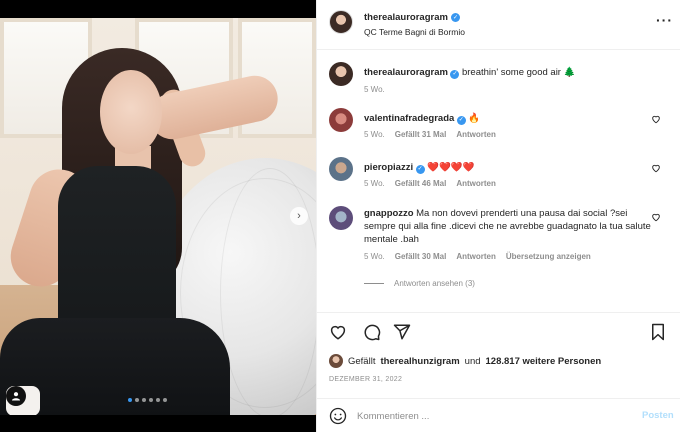  Describe the element at coordinates (434, 283) in the screenshot. I see `view-replies-label: Antworten ansehen (3)` at that location.